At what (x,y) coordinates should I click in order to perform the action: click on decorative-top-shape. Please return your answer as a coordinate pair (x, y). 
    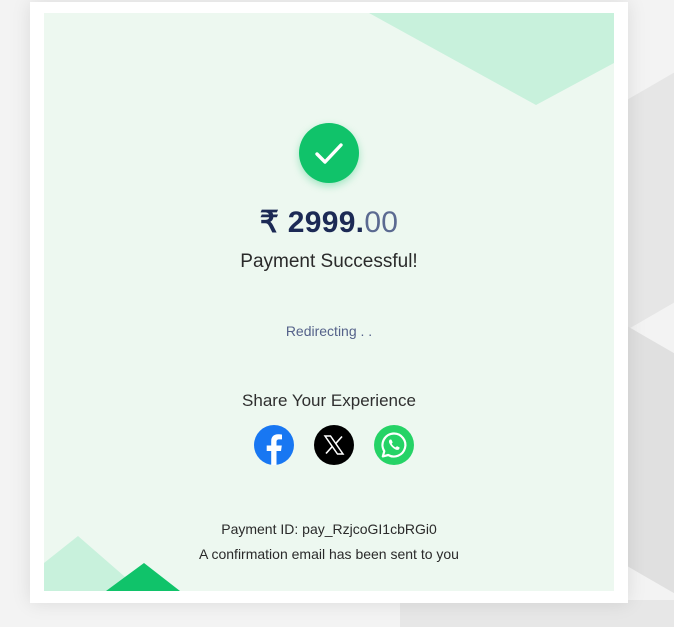
    Looking at the image, I should click on (491, 59).